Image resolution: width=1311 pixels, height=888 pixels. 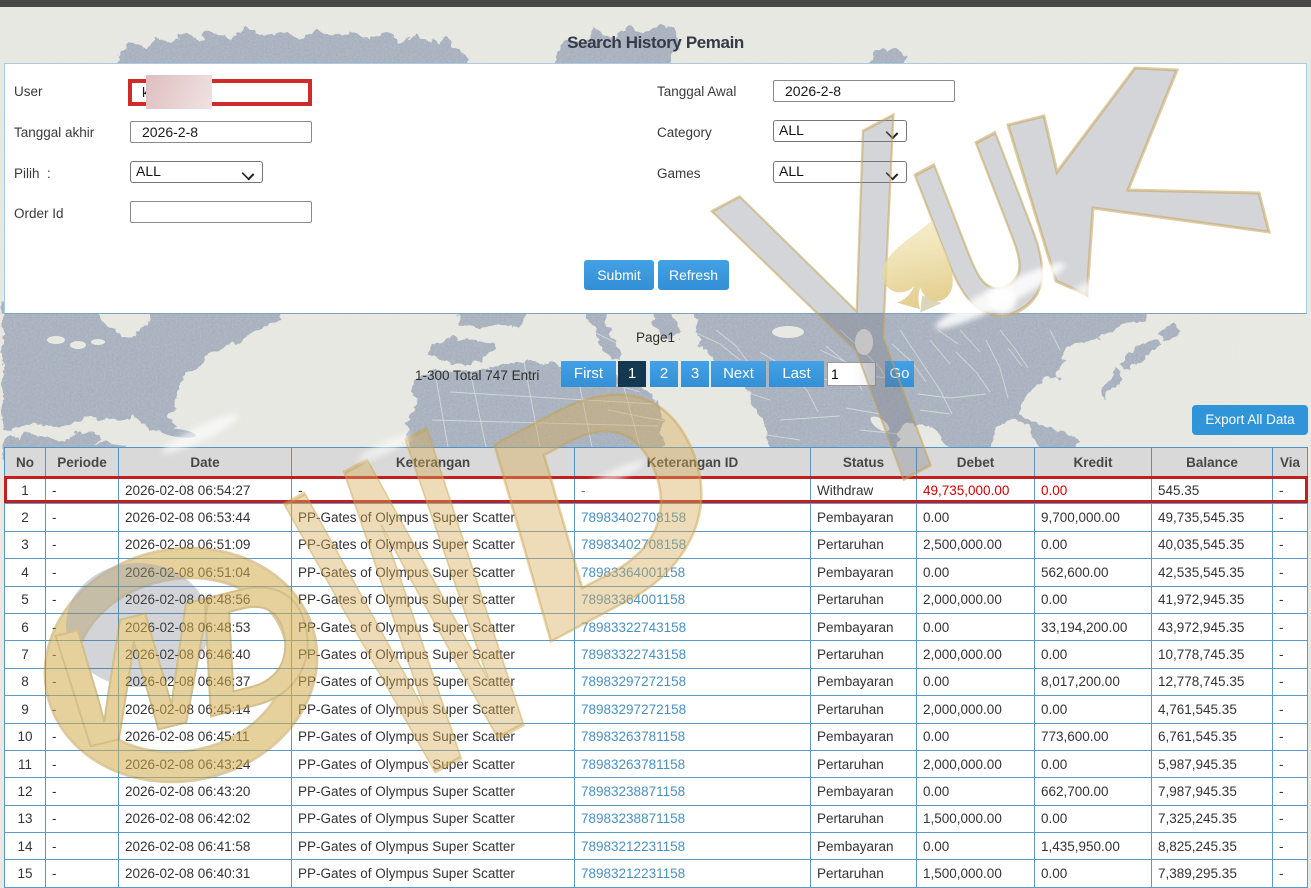 I want to click on svg-text: WD, so click(x=182, y=663).